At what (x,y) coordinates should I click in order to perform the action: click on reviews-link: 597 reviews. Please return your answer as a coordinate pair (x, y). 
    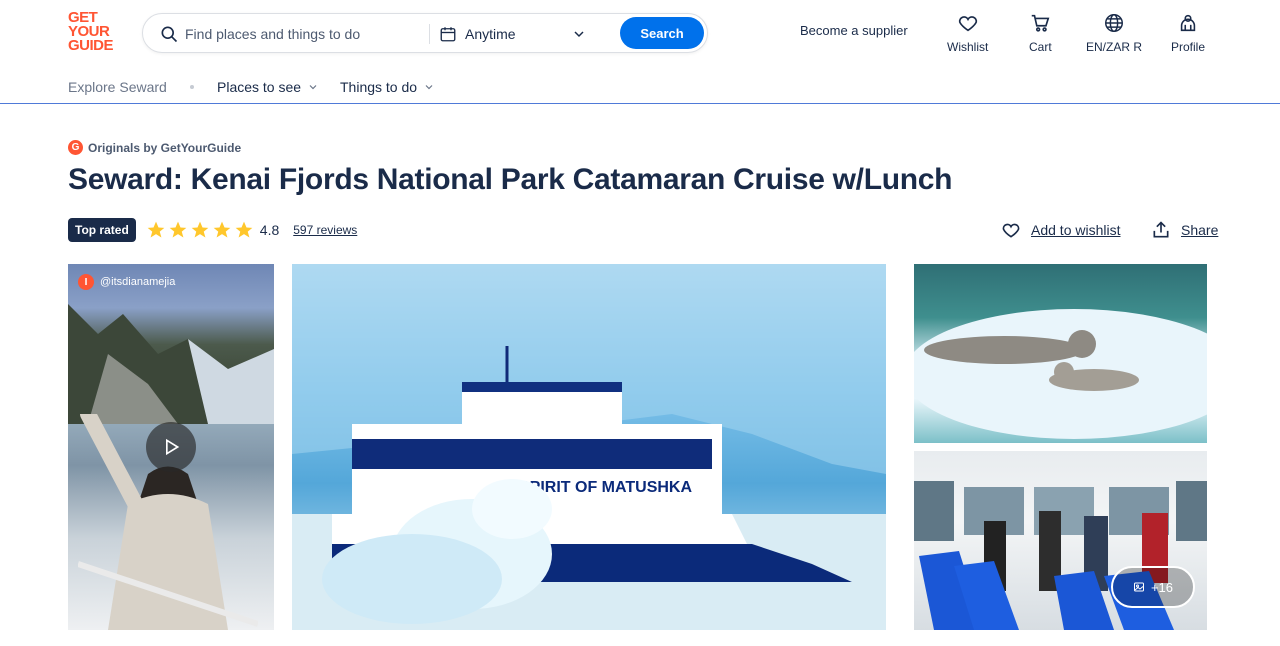
    Looking at the image, I should click on (325, 230).